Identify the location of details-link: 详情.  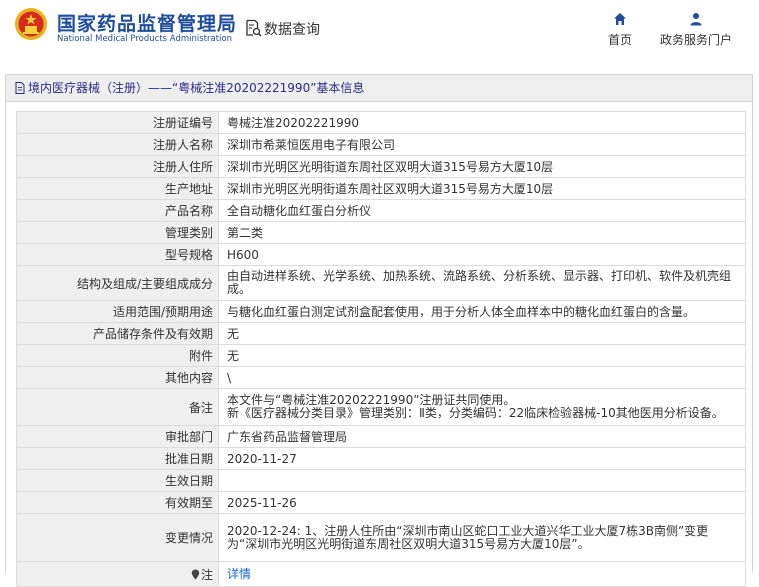
(482, 574).